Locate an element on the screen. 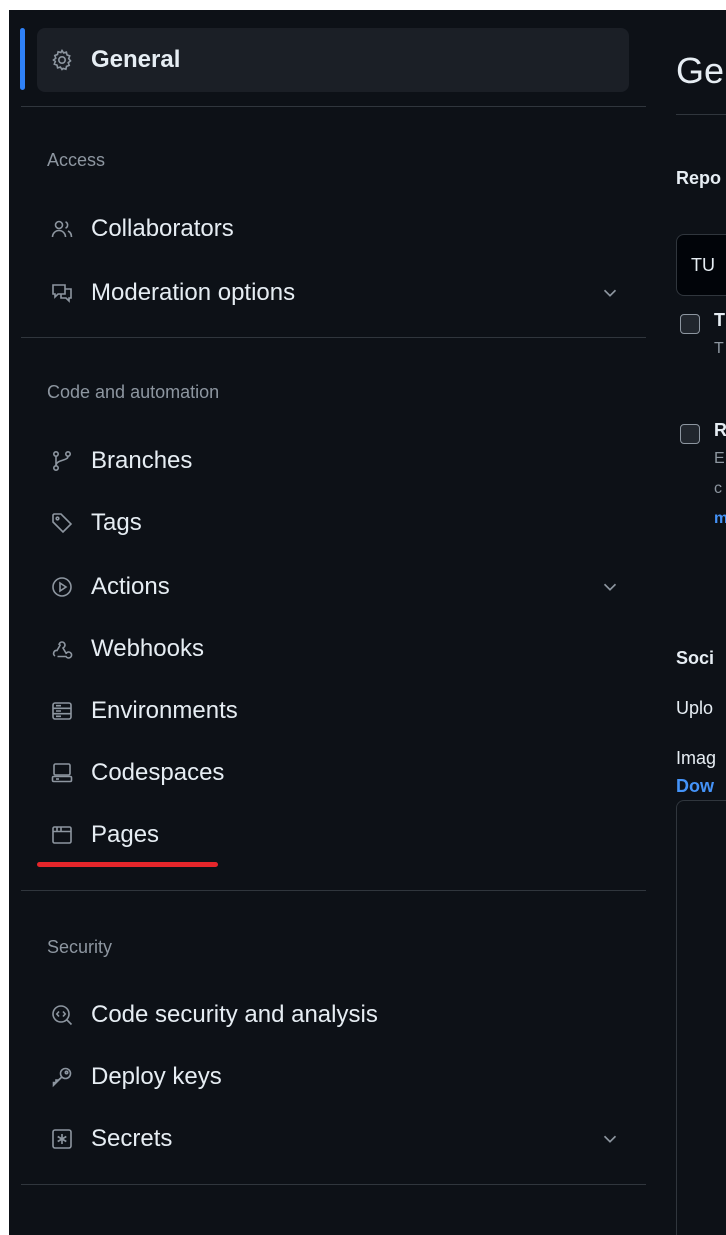 Image resolution: width=726 pixels, height=1235 pixels. image-guidance-text: Imag is located at coordinates (696, 758).